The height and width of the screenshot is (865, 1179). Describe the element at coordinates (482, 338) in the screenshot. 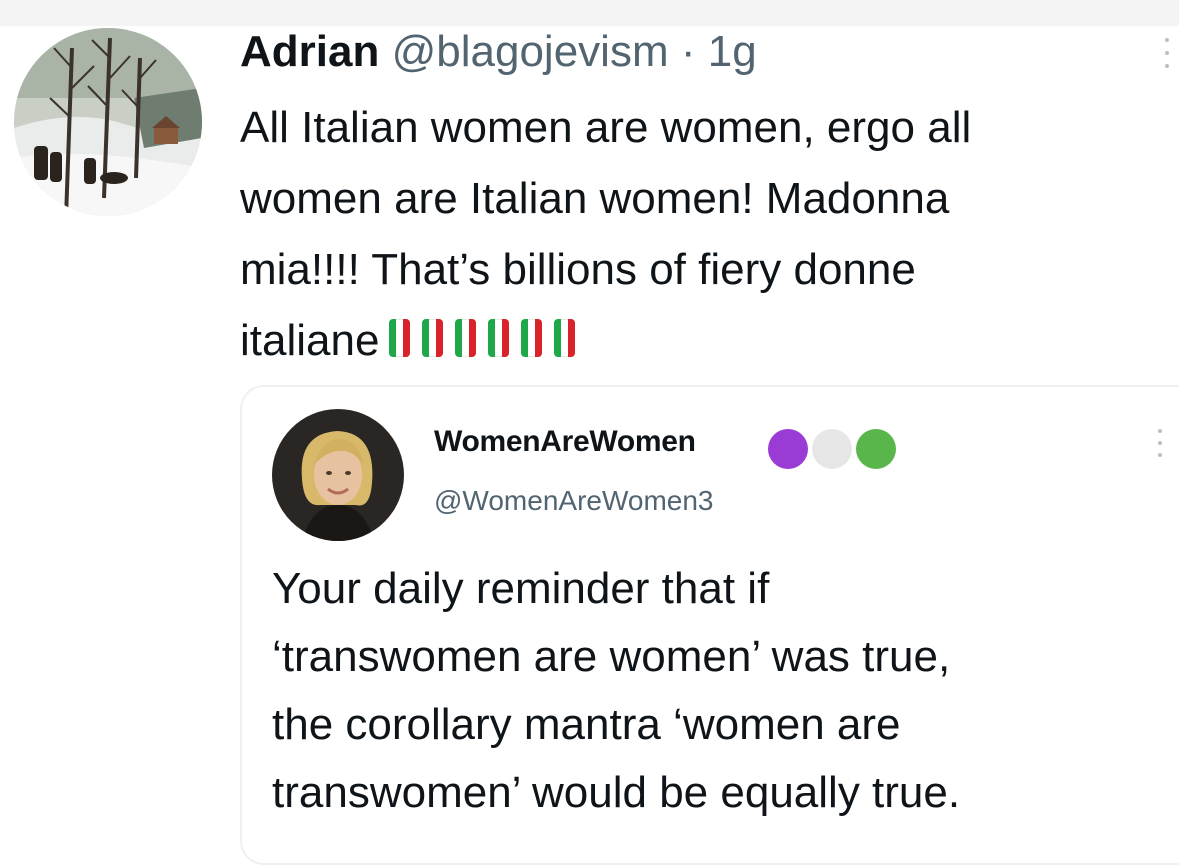

I see `italy-flag-emojis` at that location.